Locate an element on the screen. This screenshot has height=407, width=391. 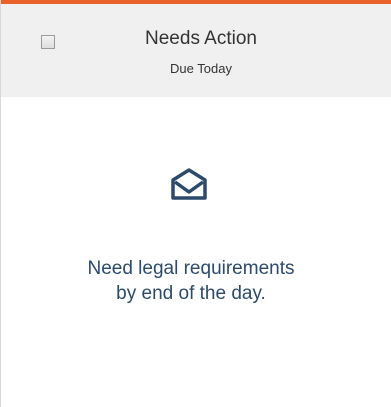
card-status-title: Needs Action is located at coordinates (201, 38).